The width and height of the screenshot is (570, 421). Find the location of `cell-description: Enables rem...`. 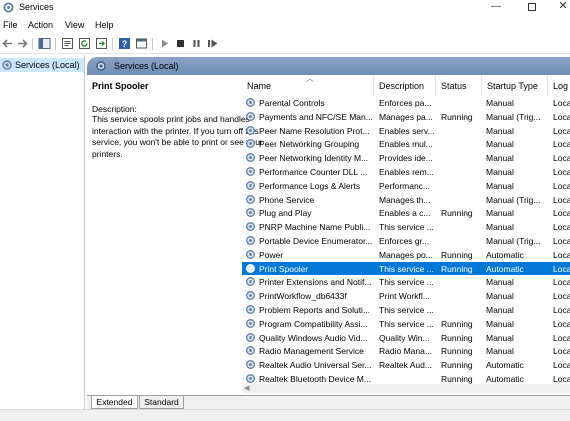

cell-description: Enables rem... is located at coordinates (406, 172).